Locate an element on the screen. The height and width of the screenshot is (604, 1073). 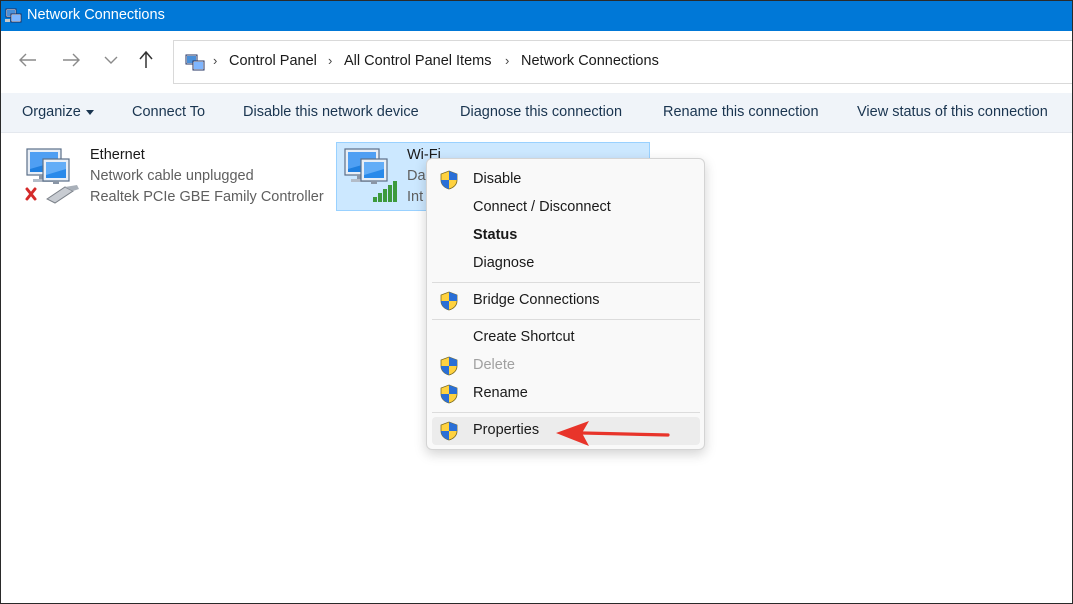
menu-item-label: Delete is located at coordinates (494, 365).